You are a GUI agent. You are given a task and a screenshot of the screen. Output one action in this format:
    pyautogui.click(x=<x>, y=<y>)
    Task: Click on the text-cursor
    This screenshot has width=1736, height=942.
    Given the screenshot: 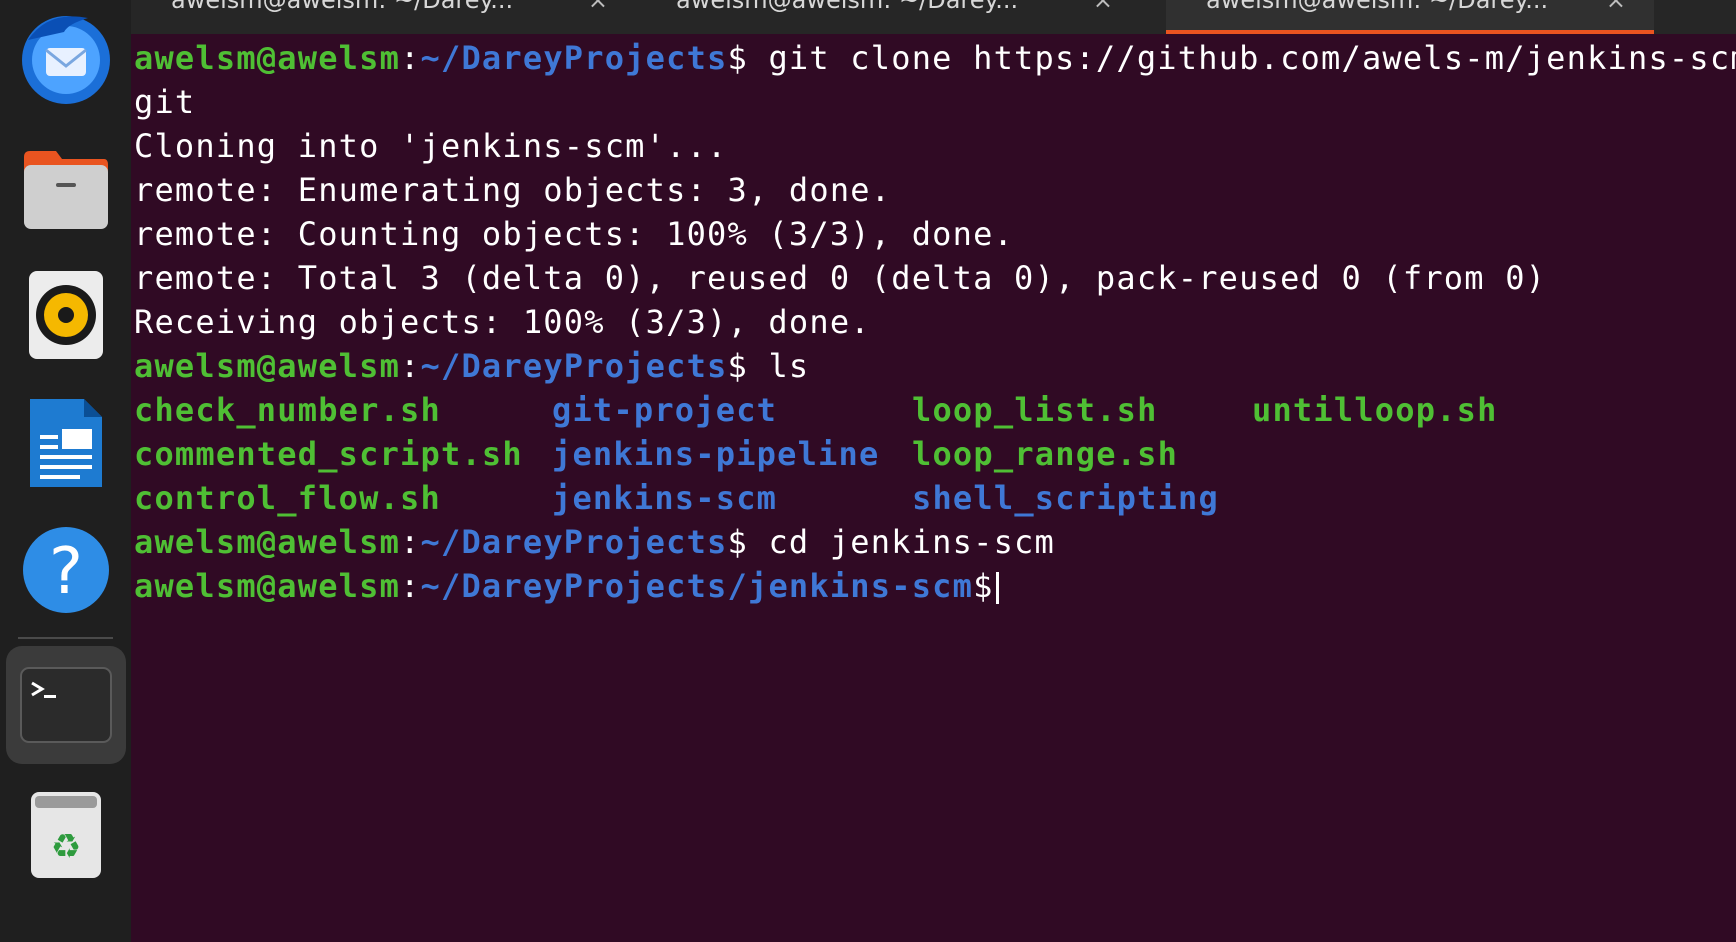 What is the action you would take?
    pyautogui.click(x=997, y=588)
    